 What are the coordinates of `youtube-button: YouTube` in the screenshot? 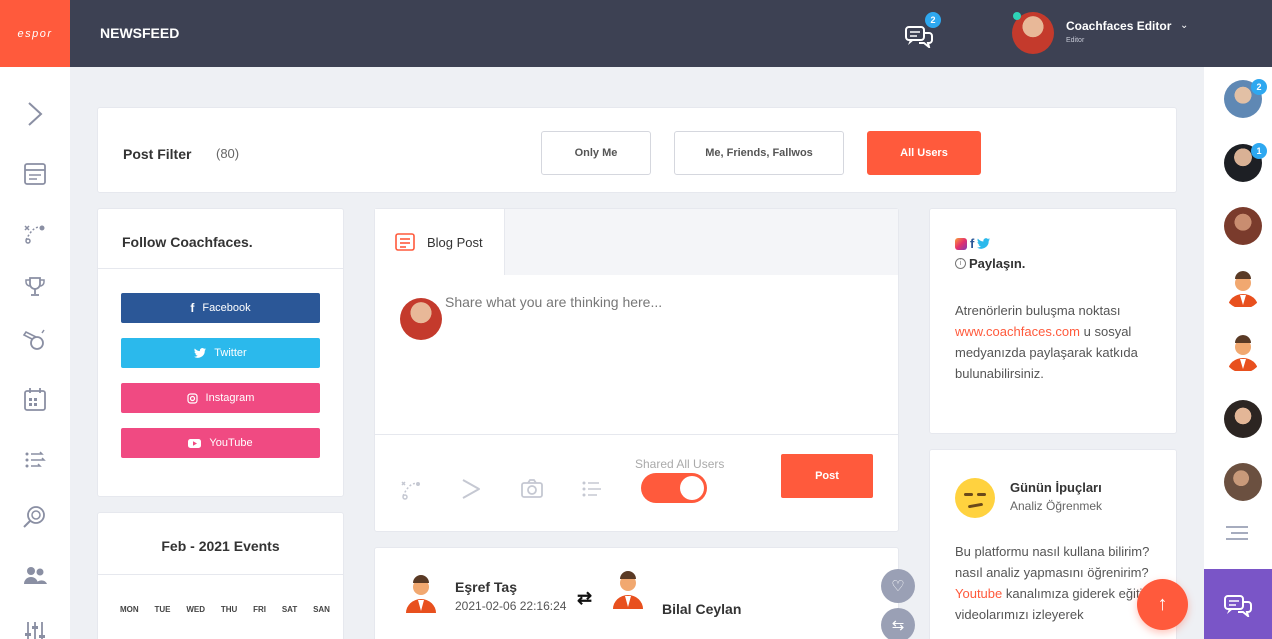 It's located at (220, 443).